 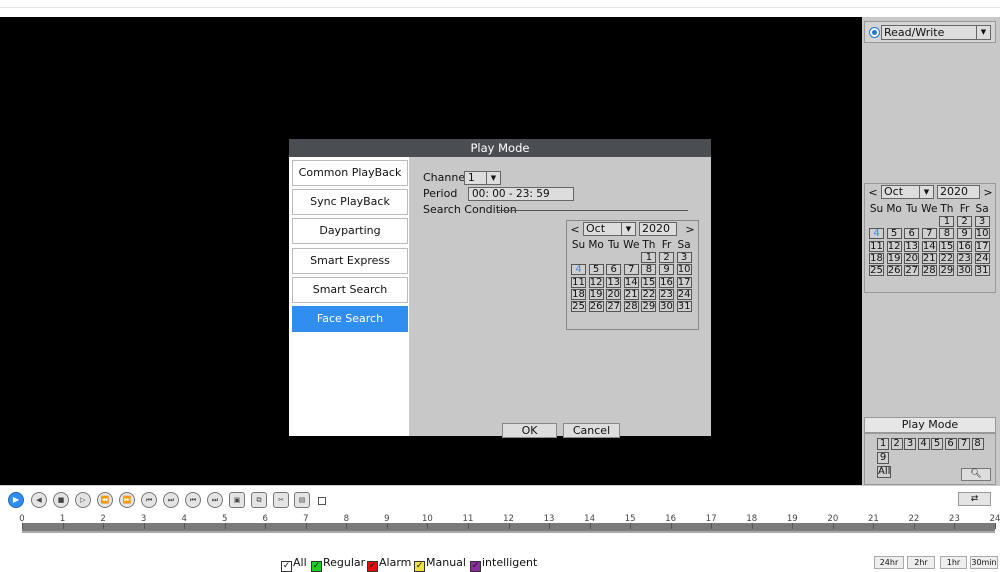 What do you see at coordinates (322, 501) in the screenshot?
I see `option-checkbox` at bounding box center [322, 501].